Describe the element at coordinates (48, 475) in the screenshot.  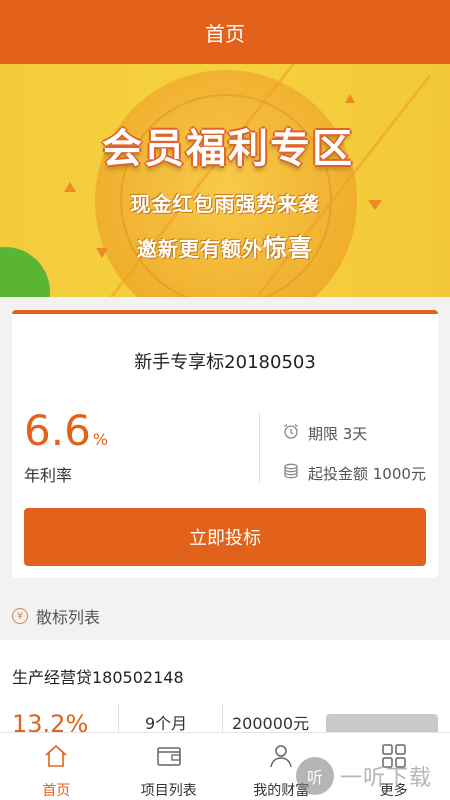
I see `rate-label: 年利率` at that location.